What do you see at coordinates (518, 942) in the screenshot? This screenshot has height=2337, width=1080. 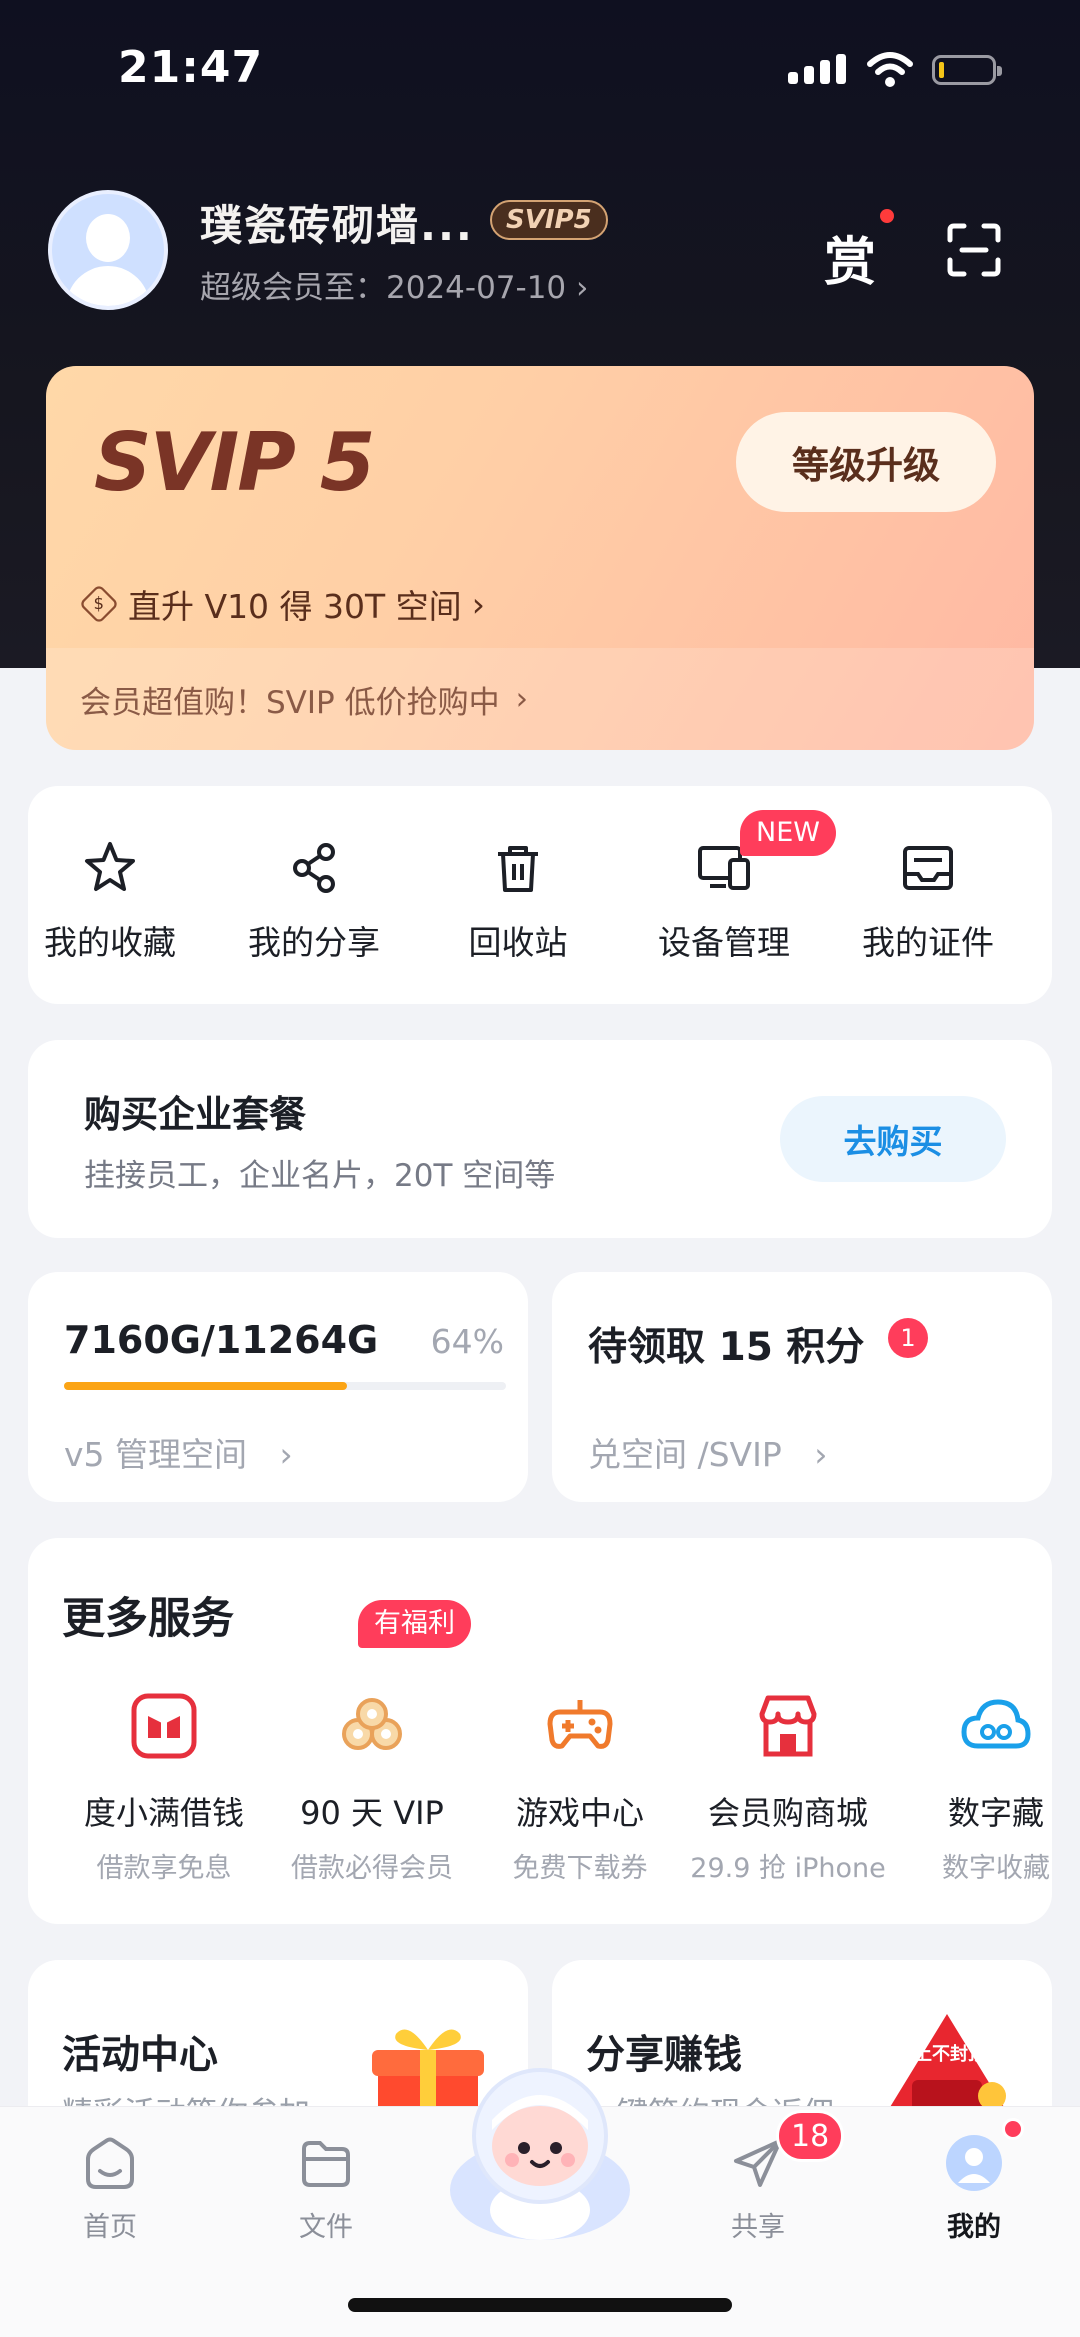 I see `quick-action-label: 回收站` at bounding box center [518, 942].